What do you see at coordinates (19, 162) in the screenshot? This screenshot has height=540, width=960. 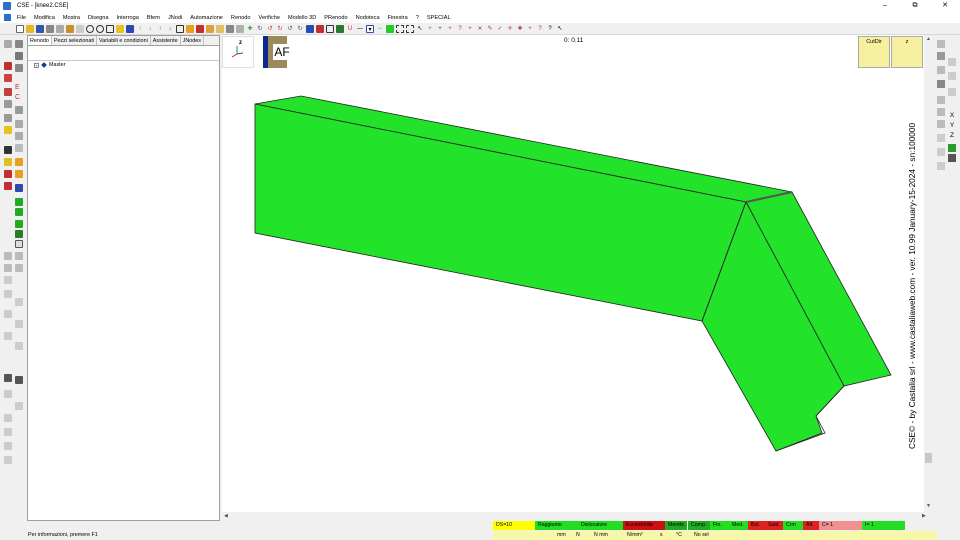 I see `tool-mix2-icon` at bounding box center [19, 162].